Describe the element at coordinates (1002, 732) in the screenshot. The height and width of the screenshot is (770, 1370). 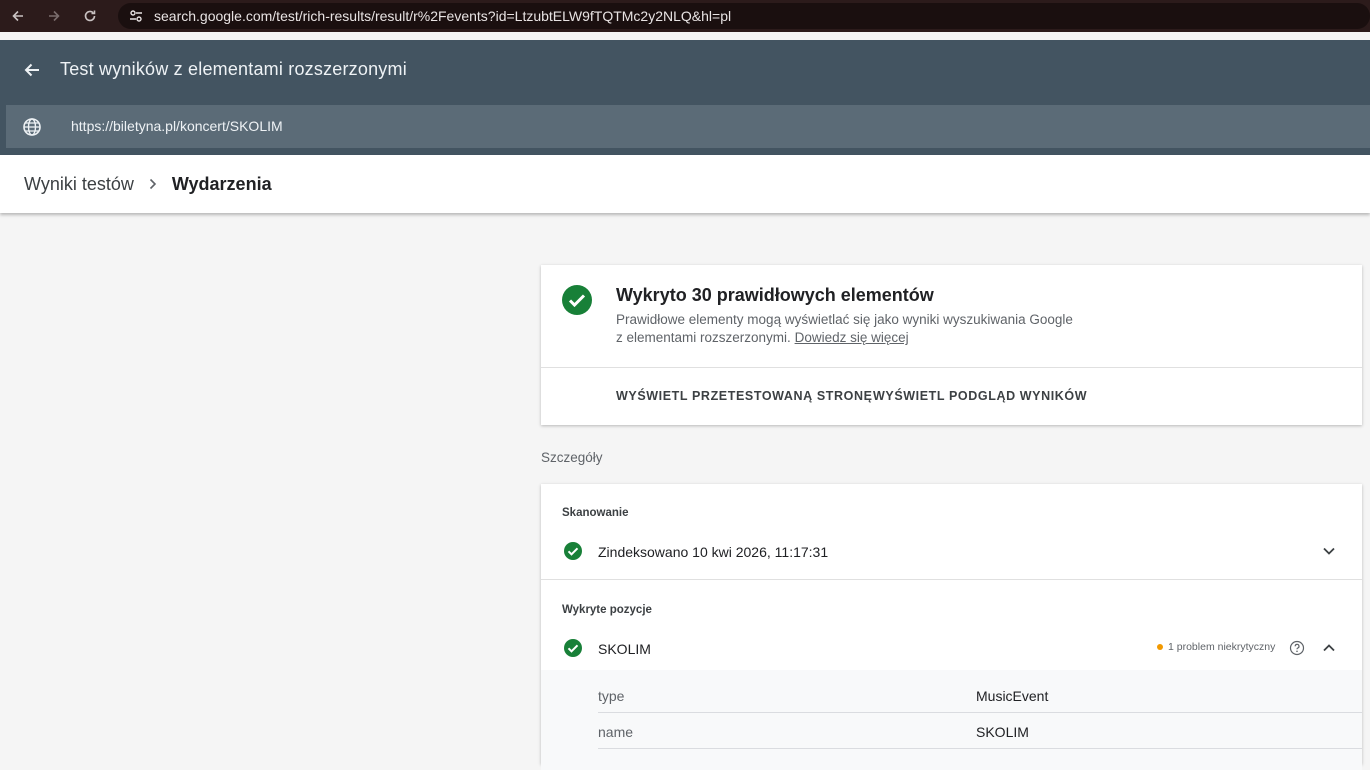
I see `property-value: SKOLIM` at that location.